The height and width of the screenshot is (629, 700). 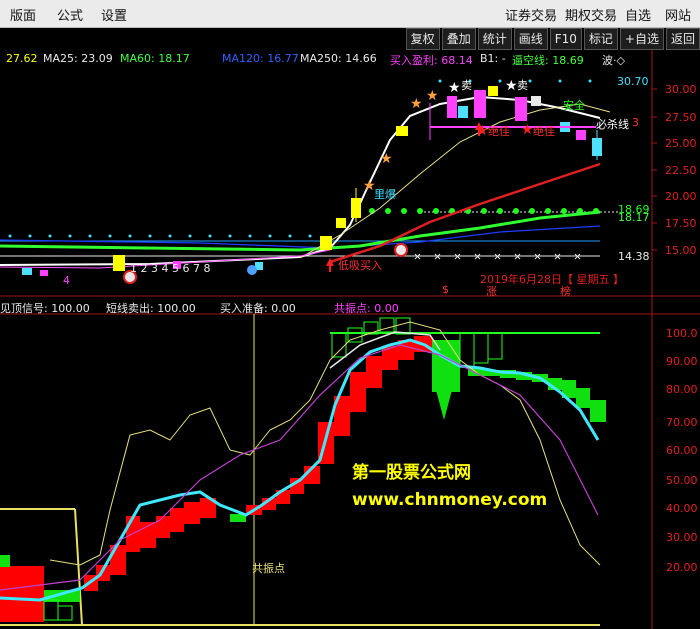 I want to click on signal-peak: 见顶信号: 100.00, so click(x=45, y=308).